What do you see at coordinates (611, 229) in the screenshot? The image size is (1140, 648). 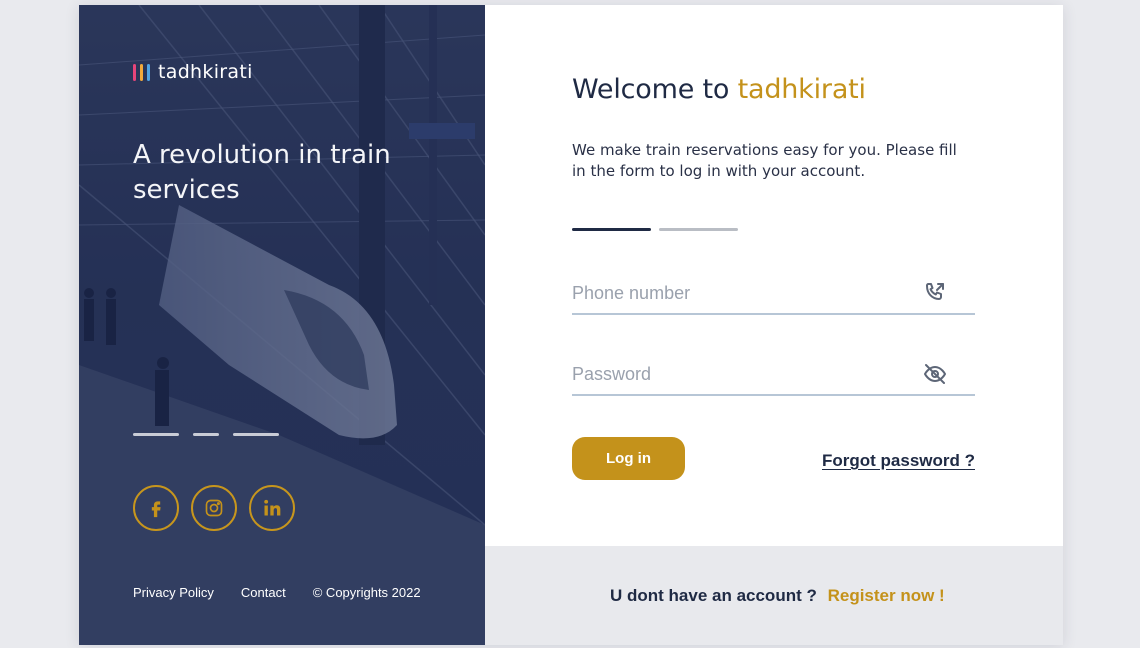 I see `step-active` at bounding box center [611, 229].